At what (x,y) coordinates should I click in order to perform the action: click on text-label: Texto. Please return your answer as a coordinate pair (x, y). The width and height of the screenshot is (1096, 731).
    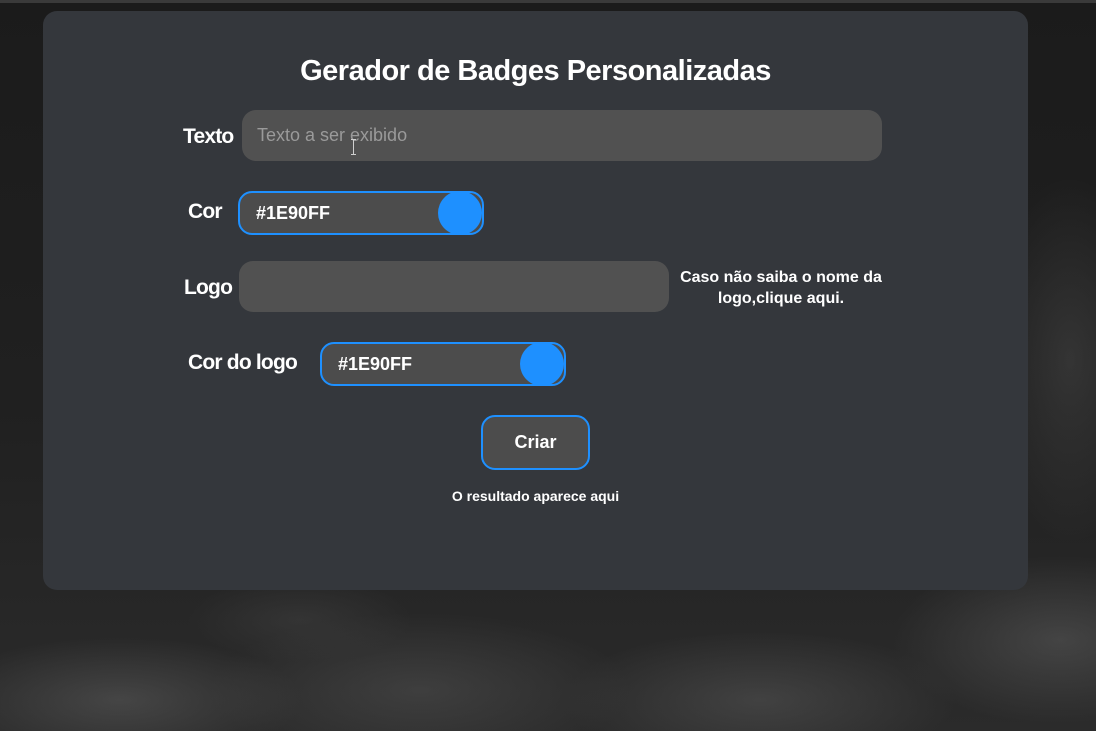
    Looking at the image, I should click on (208, 136).